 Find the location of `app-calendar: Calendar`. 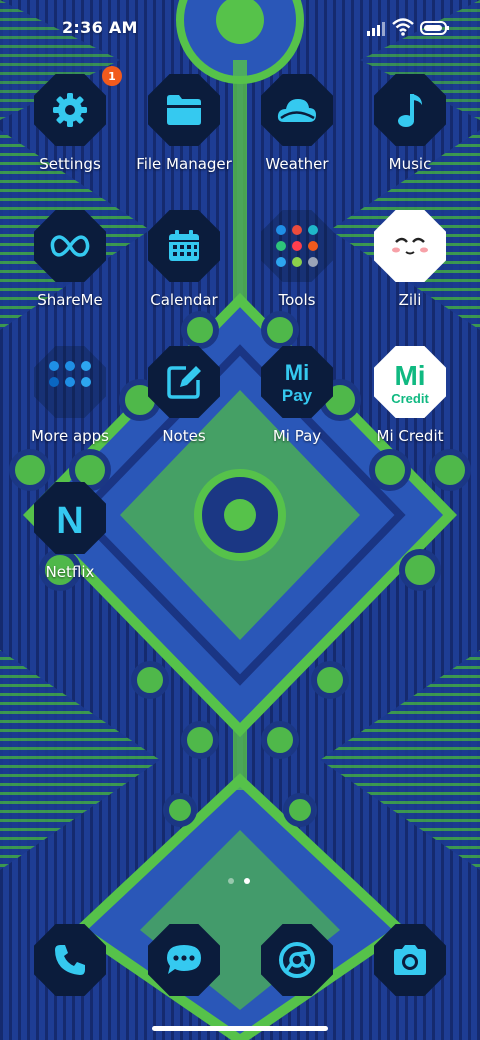

app-calendar: Calendar is located at coordinates (184, 261).